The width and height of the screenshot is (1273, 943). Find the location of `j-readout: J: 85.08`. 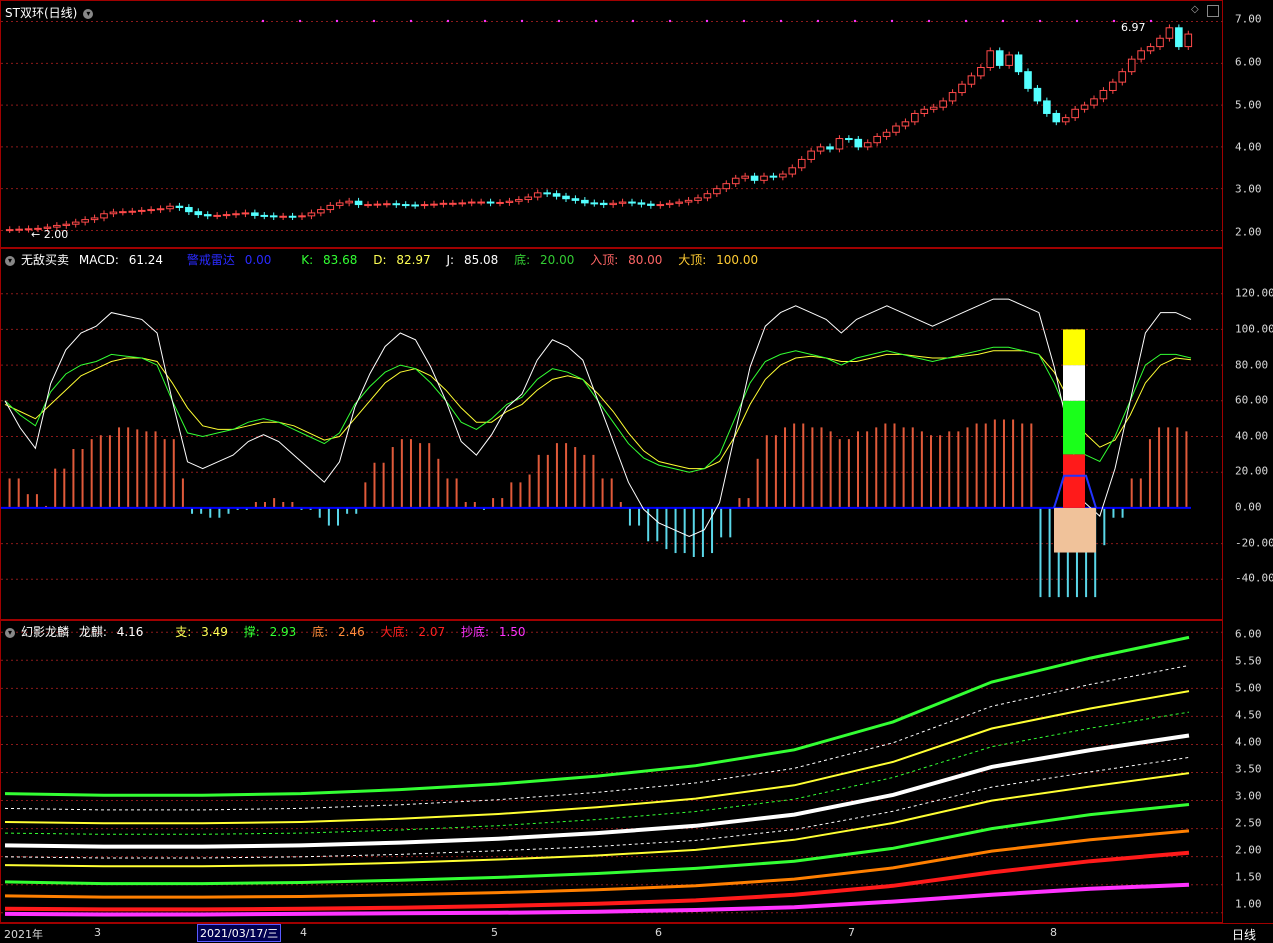

j-readout: J: 85.08 is located at coordinates (476, 260).